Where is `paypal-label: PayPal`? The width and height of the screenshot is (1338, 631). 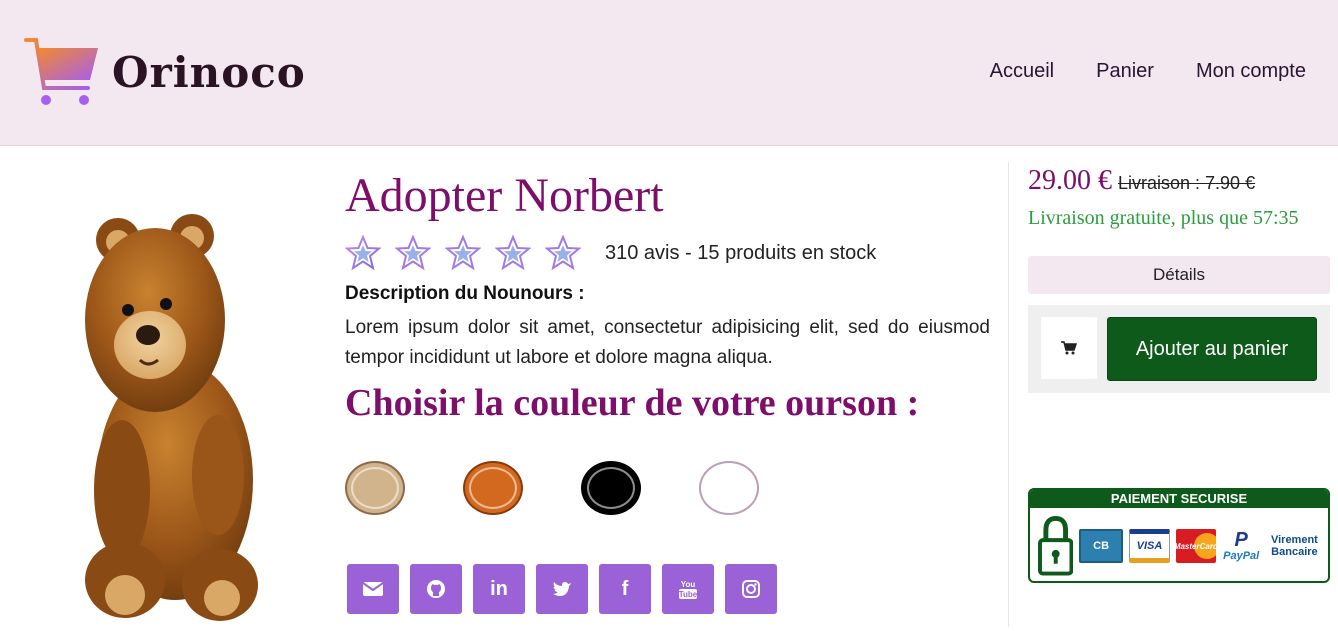
paypal-label: PayPal is located at coordinates (1241, 556).